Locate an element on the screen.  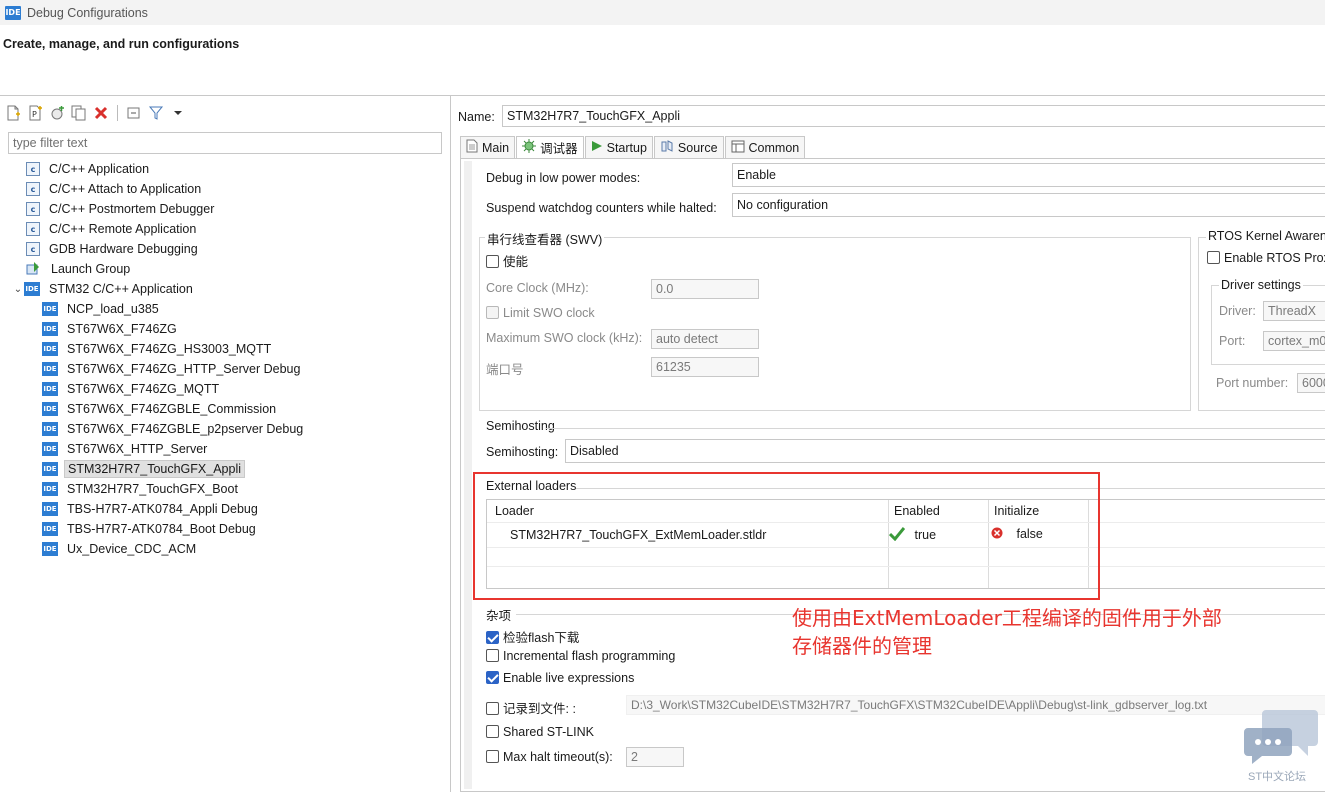
tree-item: c C/C++ Remote Application is located at coordinates (225, 229).